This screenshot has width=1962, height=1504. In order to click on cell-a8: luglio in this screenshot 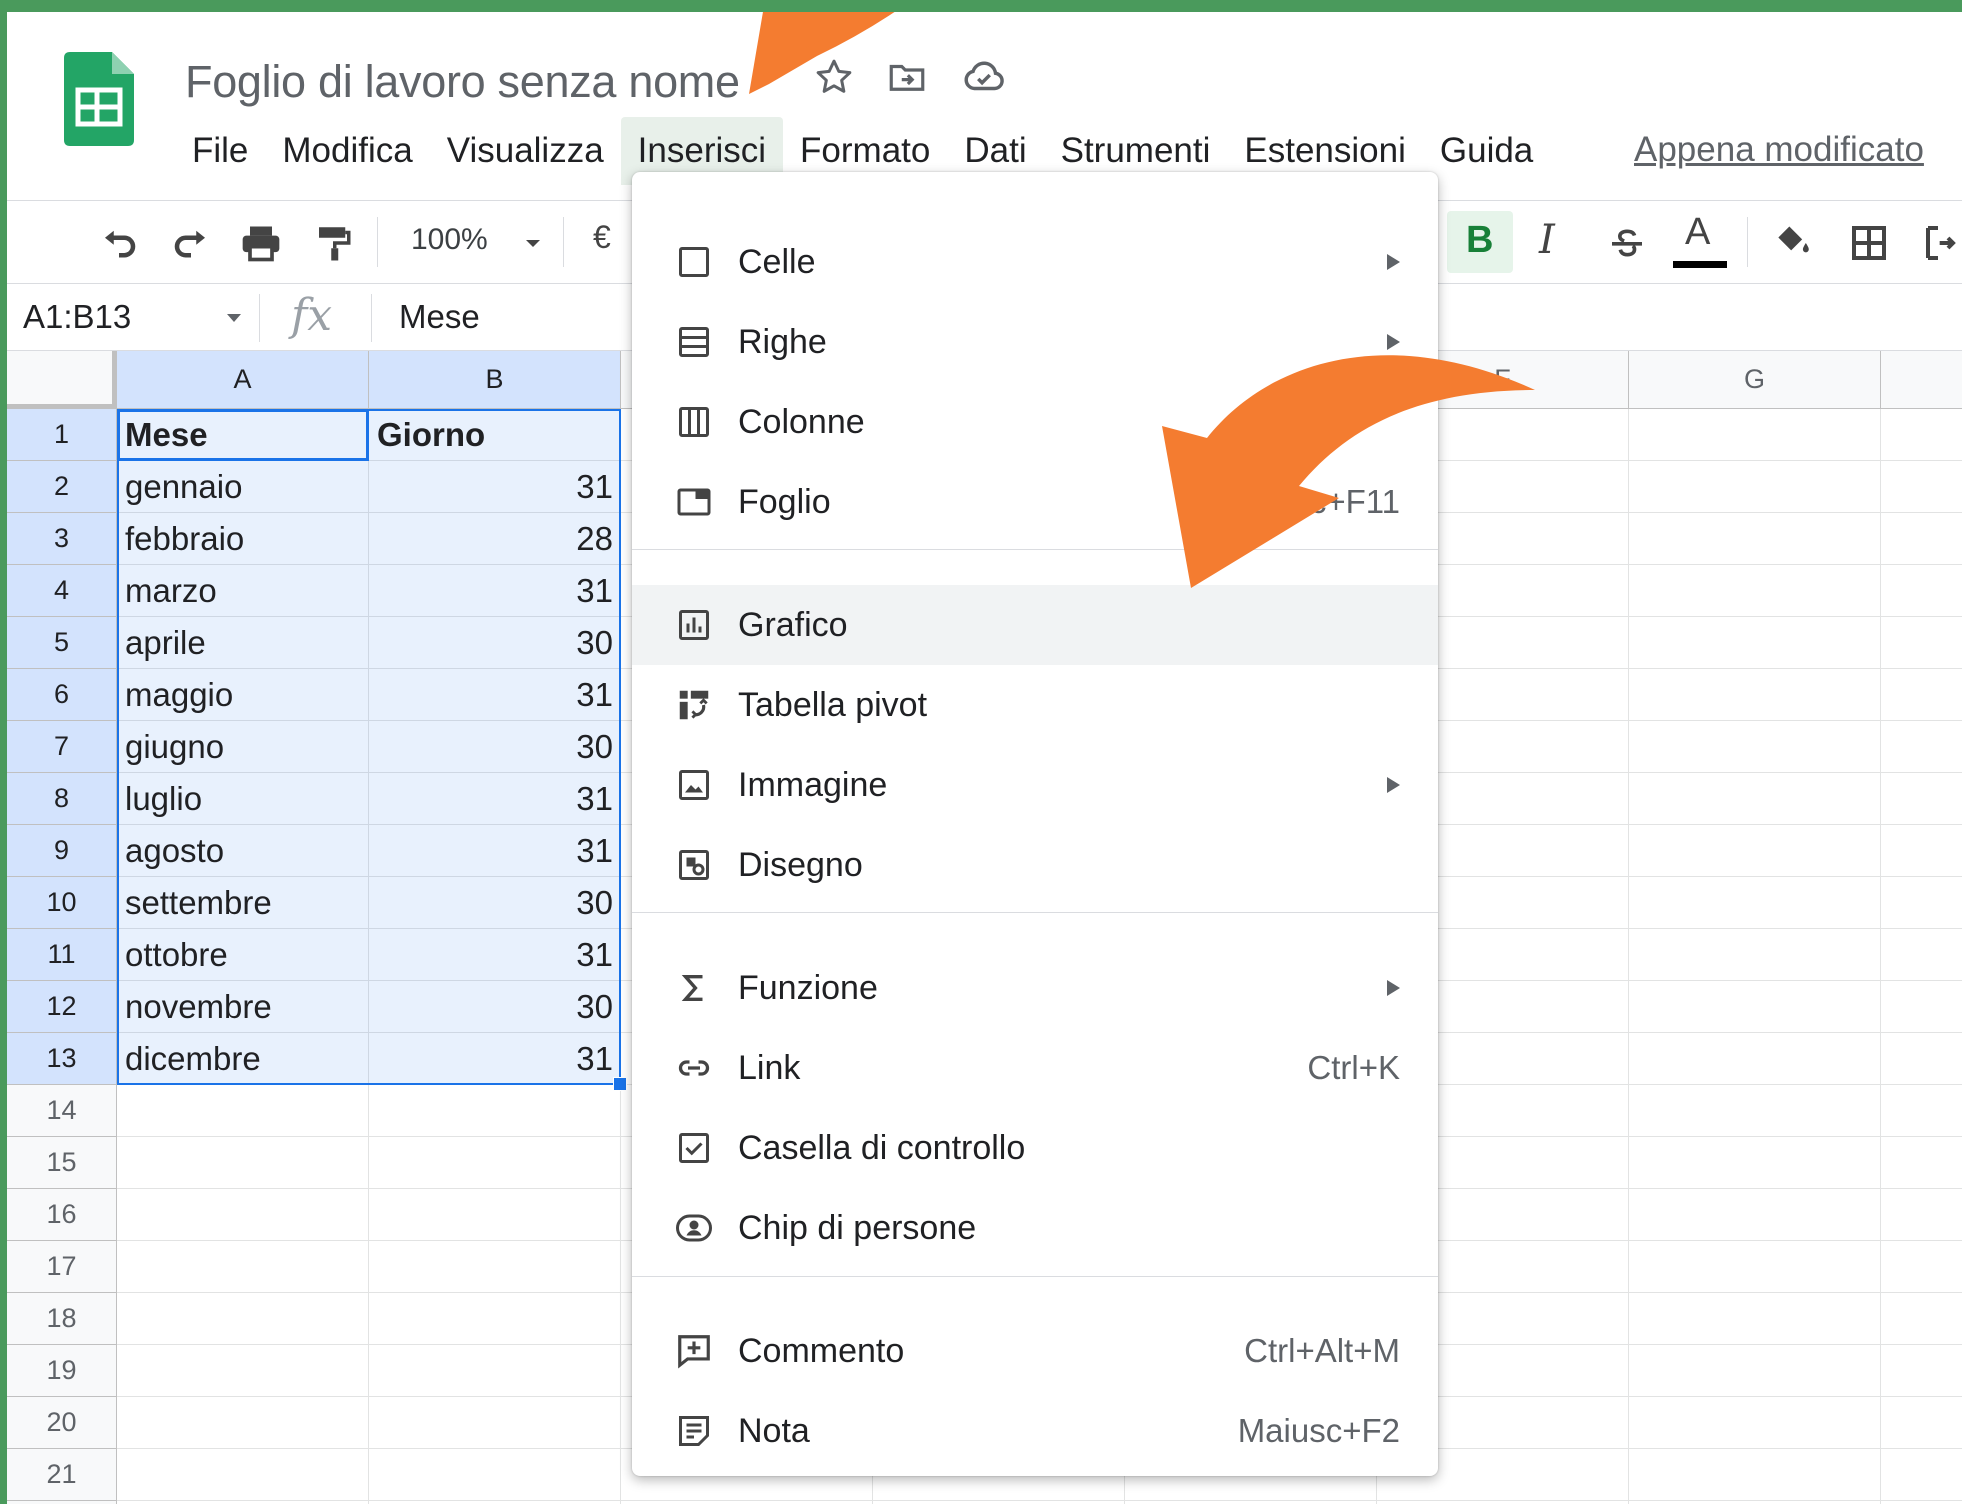, I will do `click(243, 799)`.